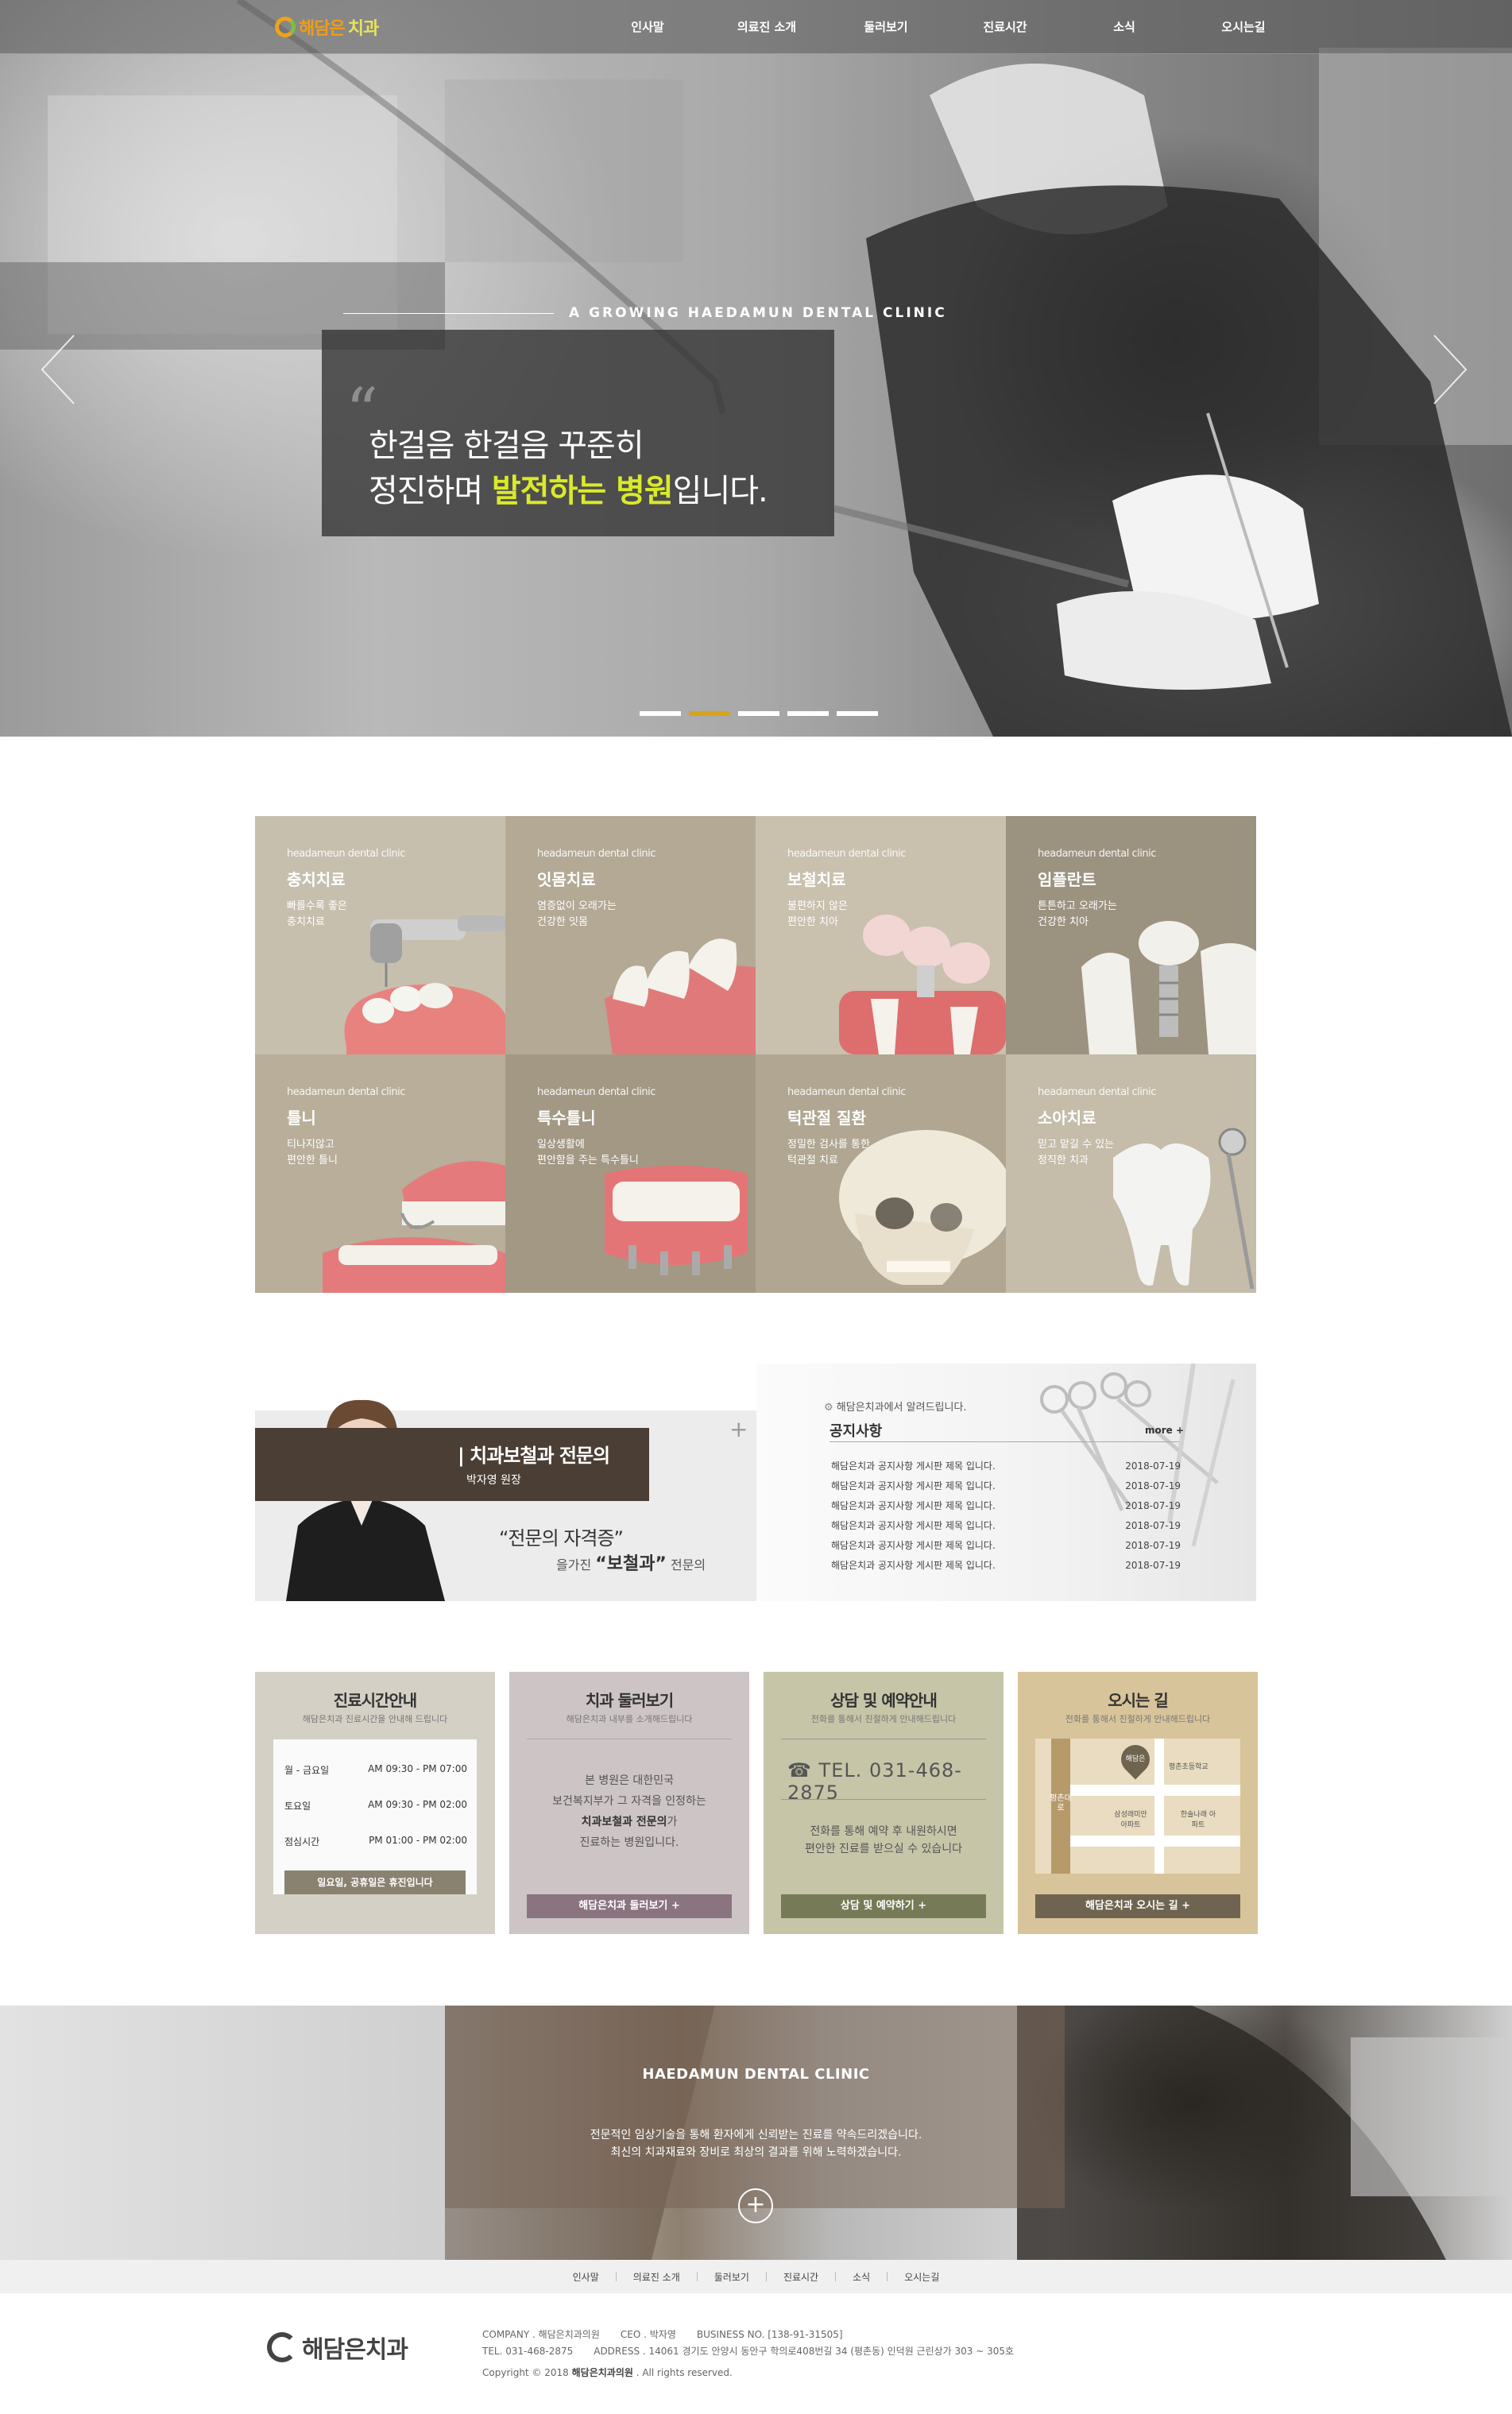 This screenshot has width=1512, height=2414. I want to click on slogan-line-2: 정진하며 발전하는 병원입니다., so click(568, 488).